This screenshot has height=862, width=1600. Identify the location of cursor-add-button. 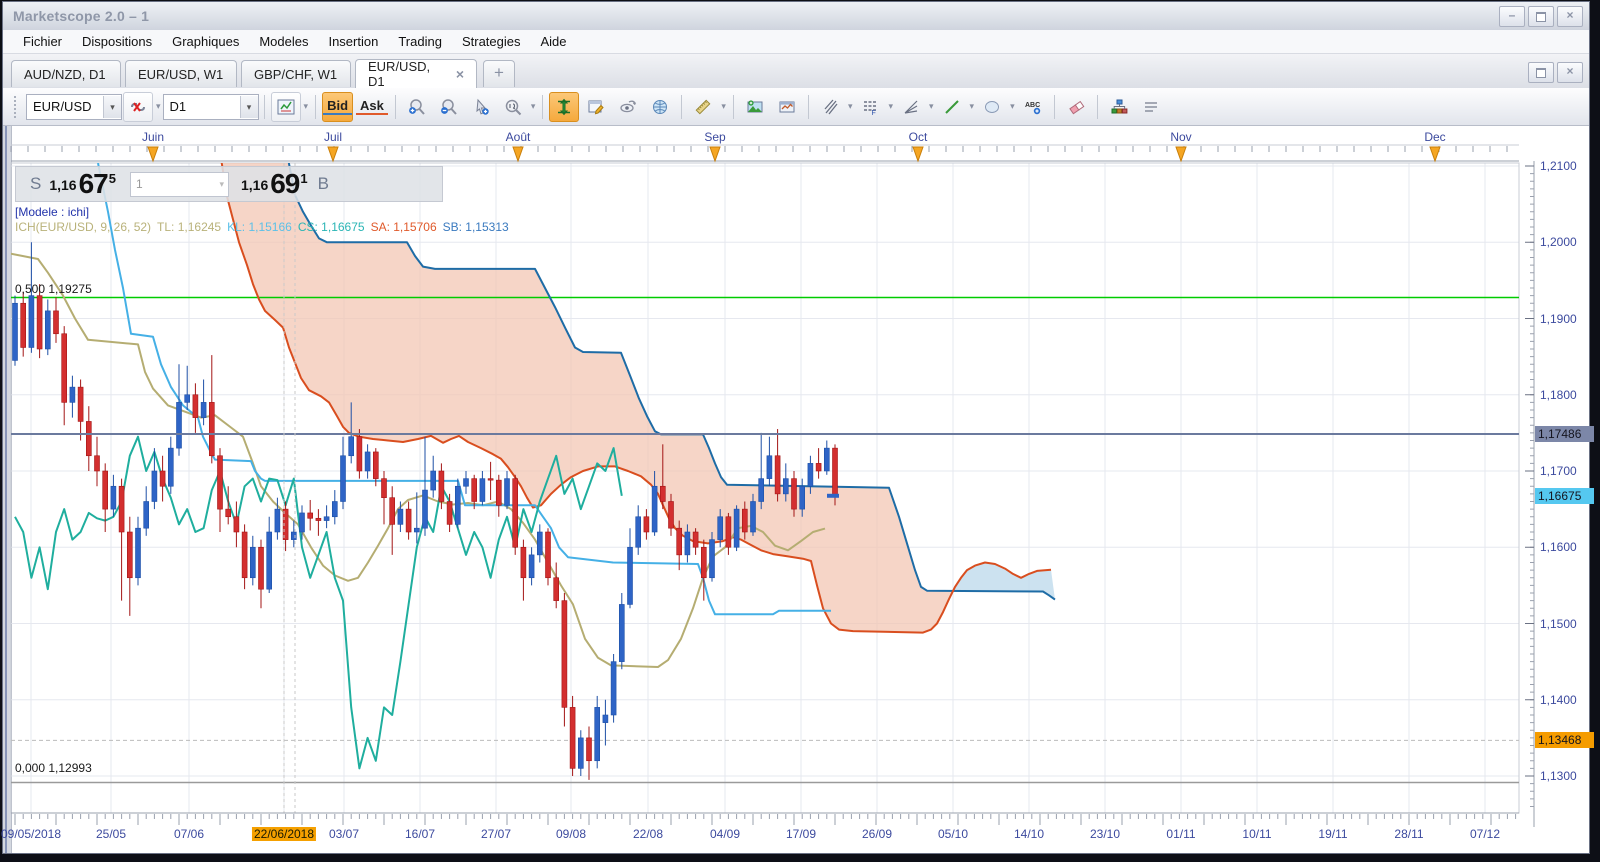
(481, 107).